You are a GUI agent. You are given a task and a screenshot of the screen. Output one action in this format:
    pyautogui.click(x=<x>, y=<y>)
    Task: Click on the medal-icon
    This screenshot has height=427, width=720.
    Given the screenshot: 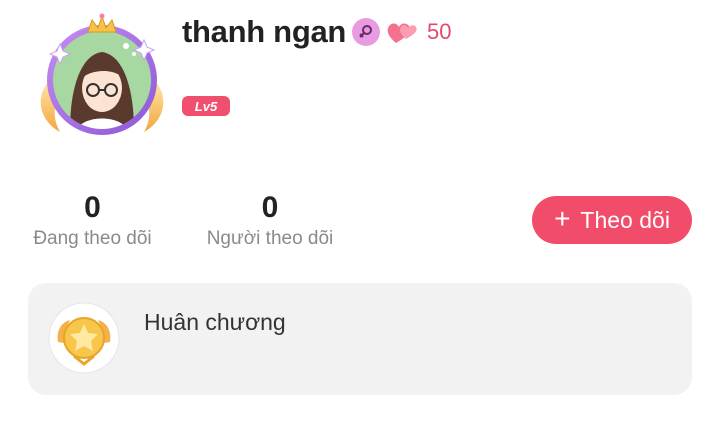 What is the action you would take?
    pyautogui.click(x=84, y=338)
    